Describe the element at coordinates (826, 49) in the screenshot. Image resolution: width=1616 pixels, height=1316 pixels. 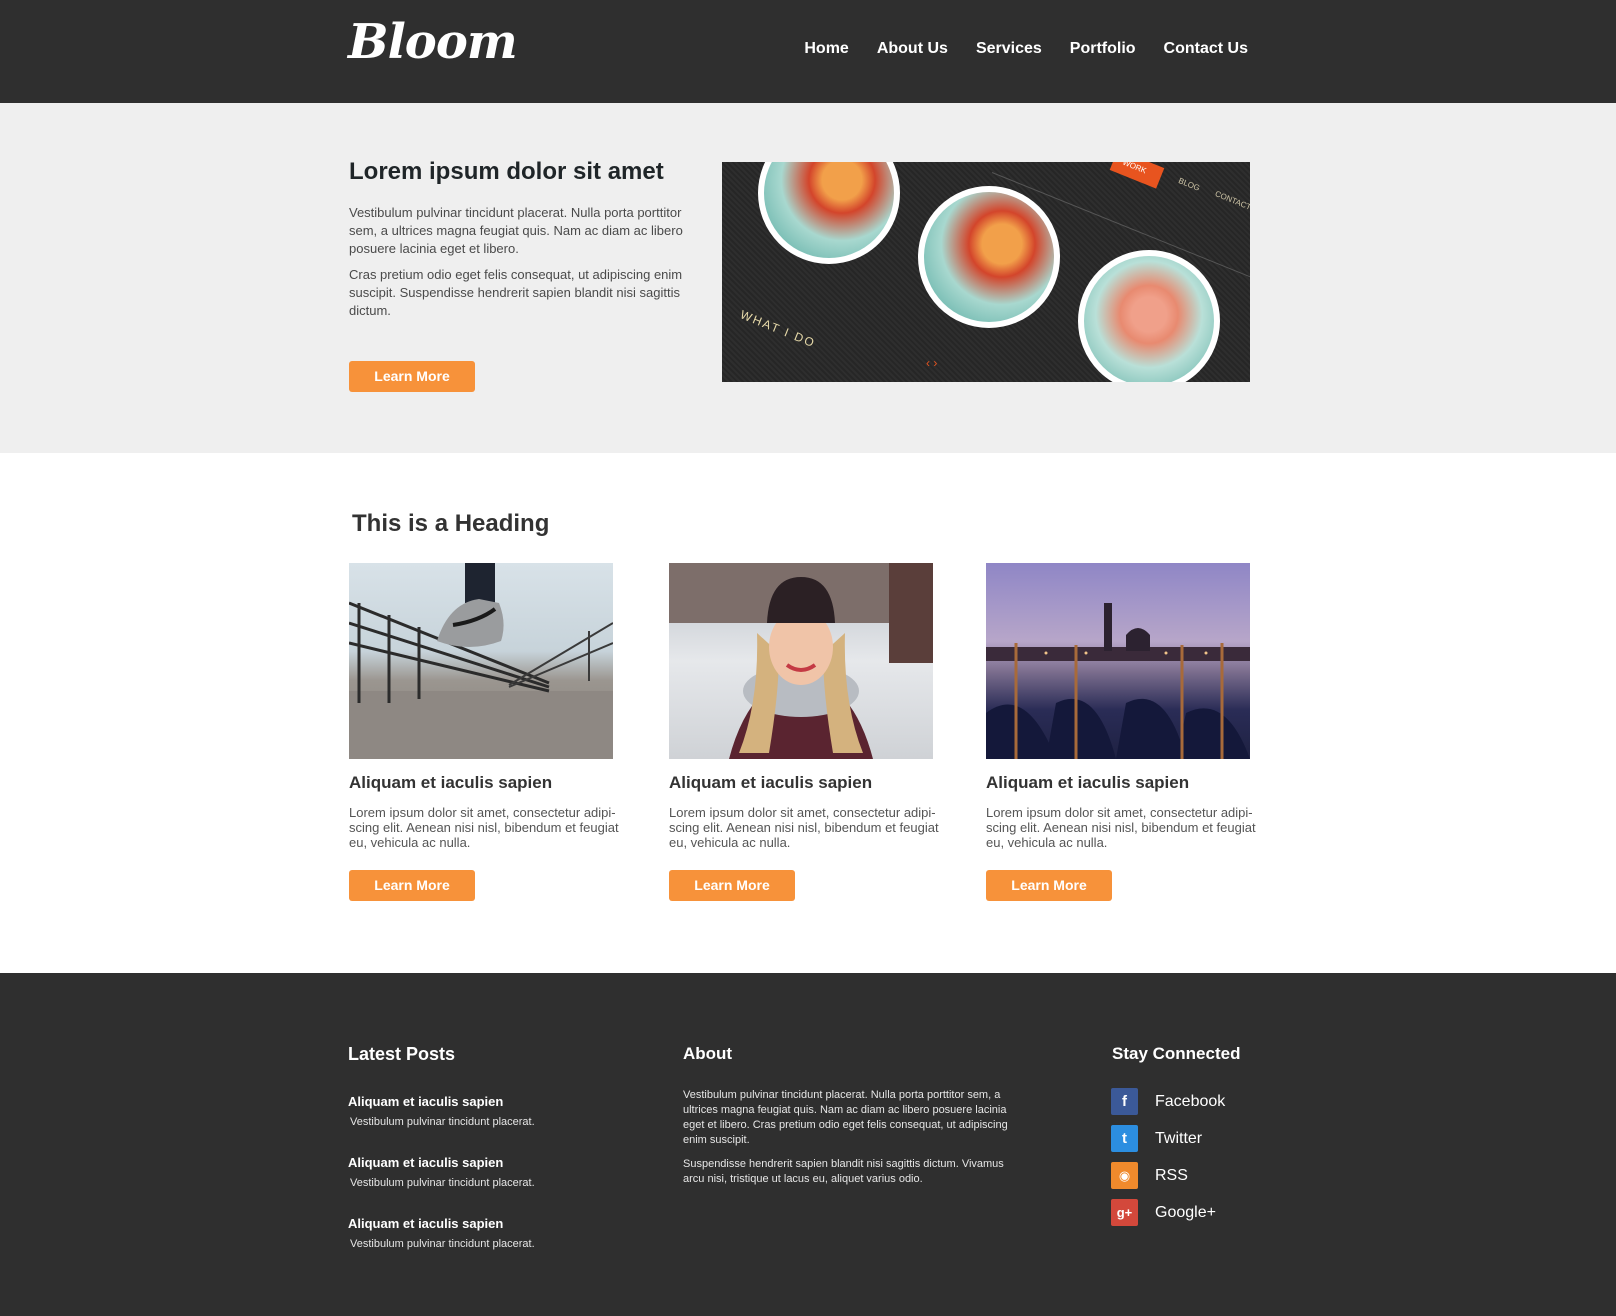
I see `nav-home: Home` at that location.